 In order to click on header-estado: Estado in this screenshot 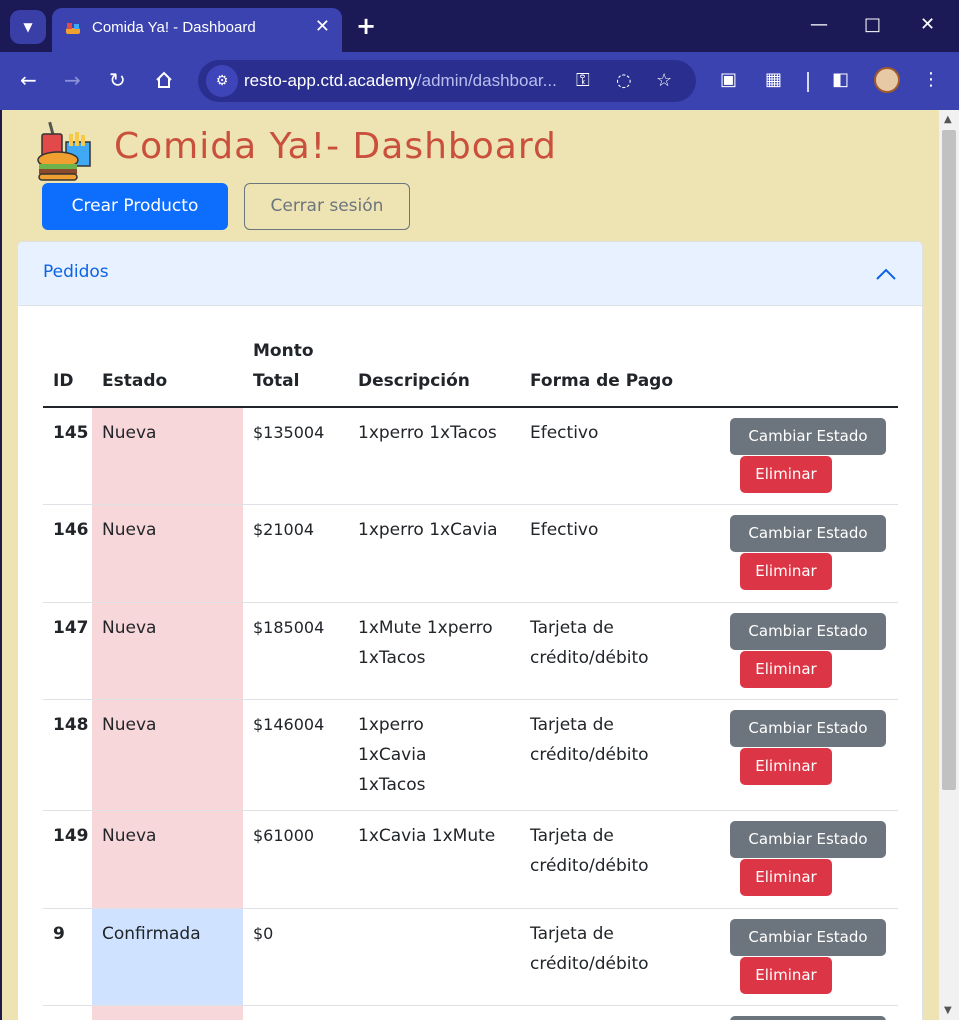, I will do `click(135, 381)`.